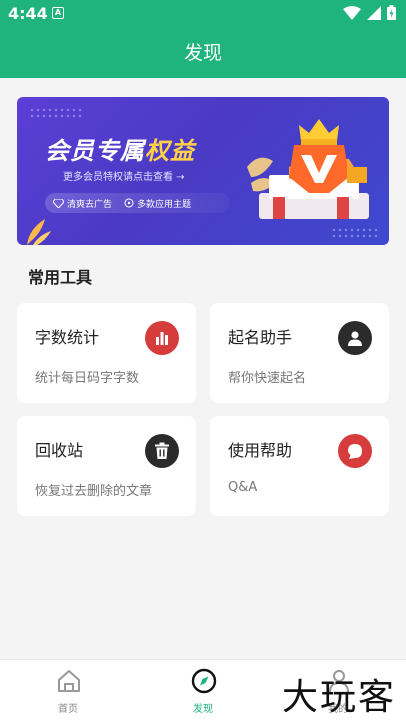 The width and height of the screenshot is (406, 723). I want to click on banner-title: 会员专属权益, so click(120, 148).